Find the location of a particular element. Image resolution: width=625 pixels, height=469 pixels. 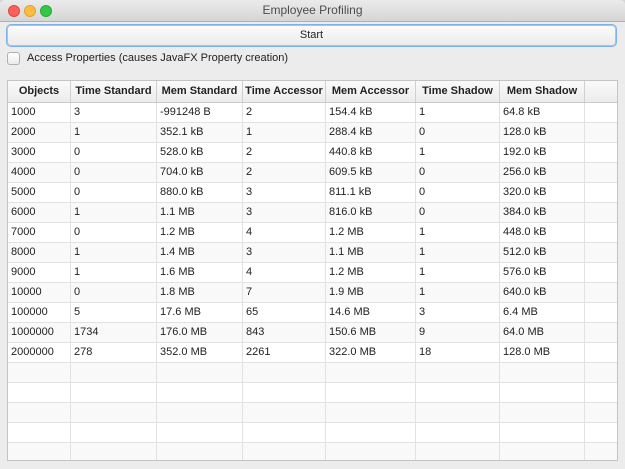

cell-mem-standard: 1.4 MB is located at coordinates (200, 252).